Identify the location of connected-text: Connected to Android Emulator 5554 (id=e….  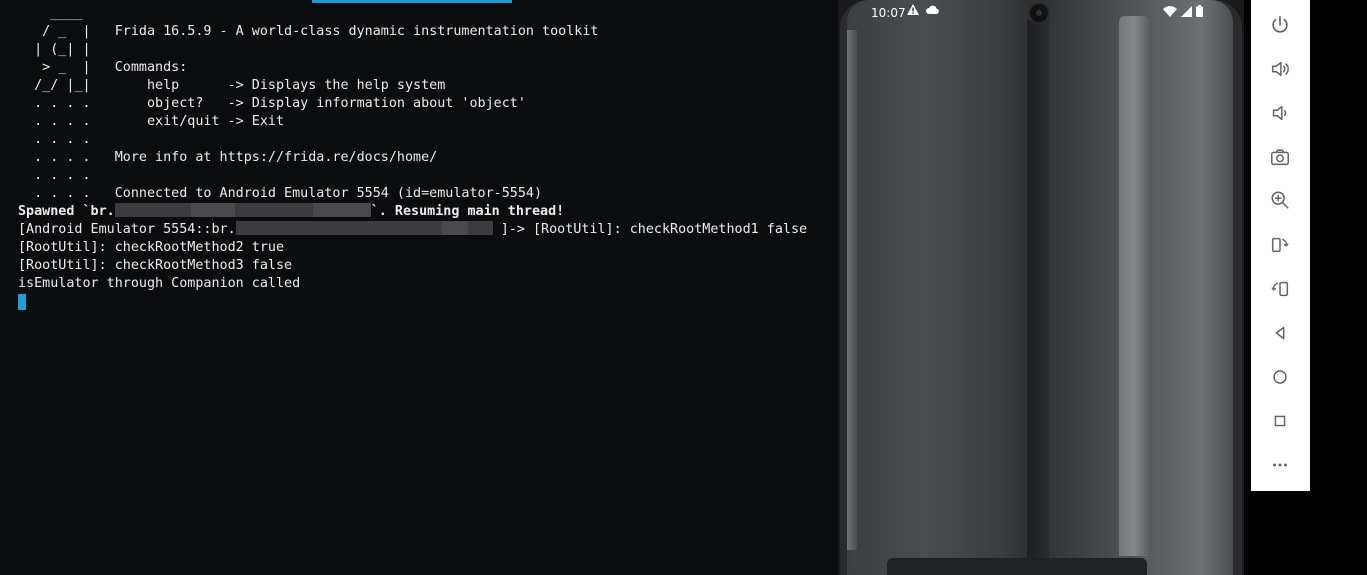
(328, 193).